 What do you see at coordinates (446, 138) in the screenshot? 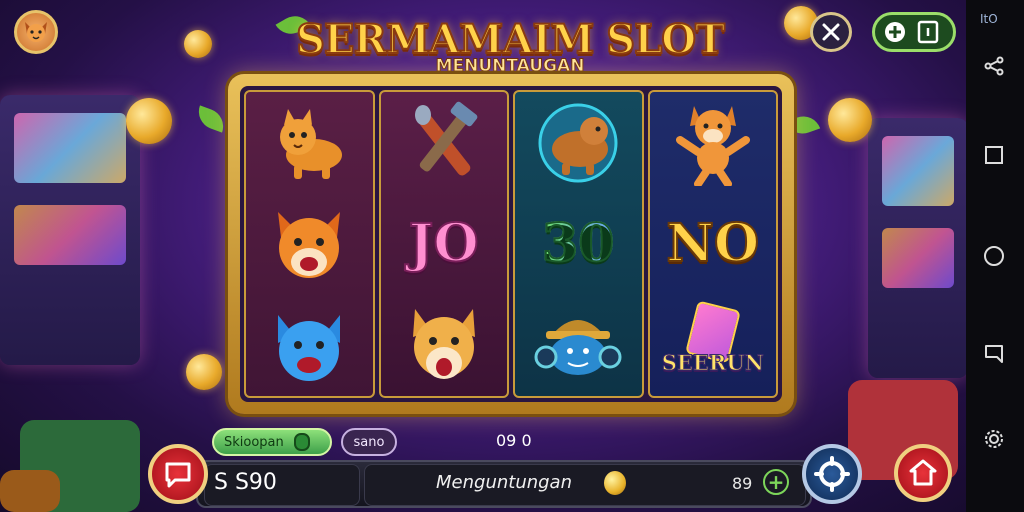
I see `hammer-icon` at bounding box center [446, 138].